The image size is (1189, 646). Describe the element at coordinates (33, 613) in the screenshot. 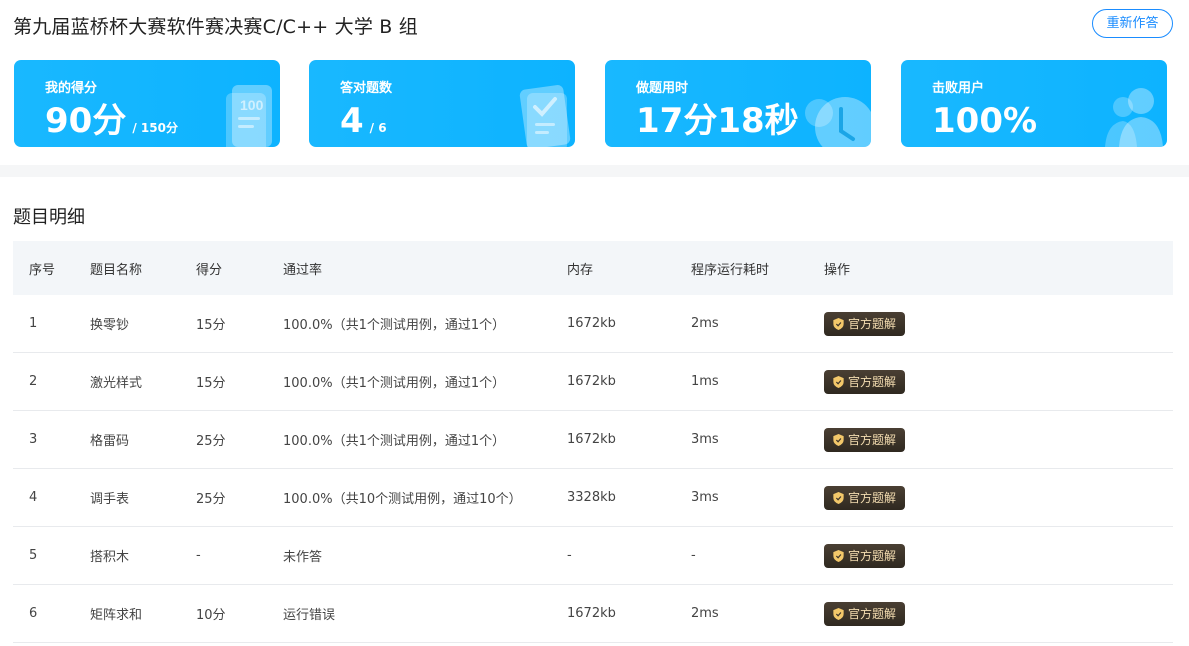

I see `row-index: 6` at that location.